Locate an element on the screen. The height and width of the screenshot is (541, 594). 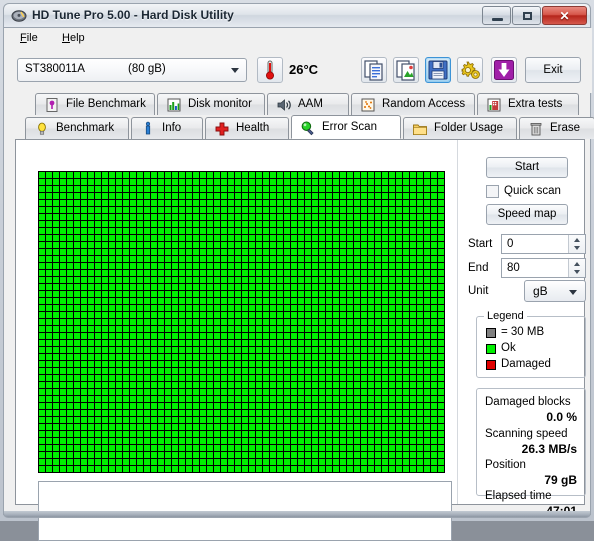
end-spinner is located at coordinates (576, 268).